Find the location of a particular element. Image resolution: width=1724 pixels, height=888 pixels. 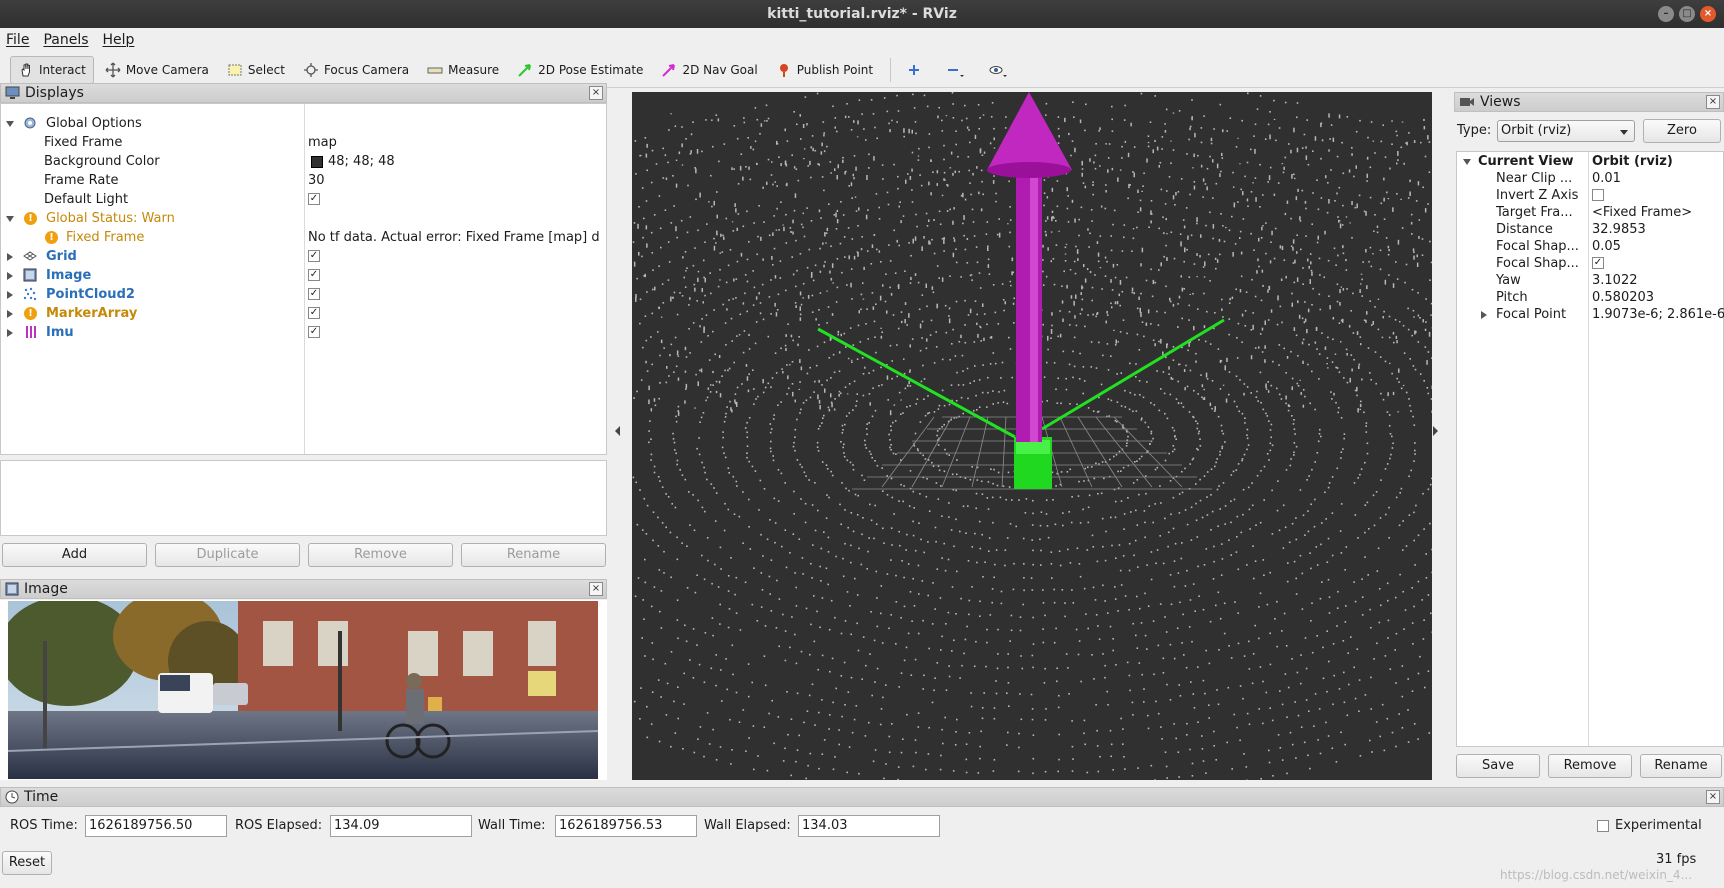

display-item-markerarray: ! MarkerArray ✓ is located at coordinates (301, 313).